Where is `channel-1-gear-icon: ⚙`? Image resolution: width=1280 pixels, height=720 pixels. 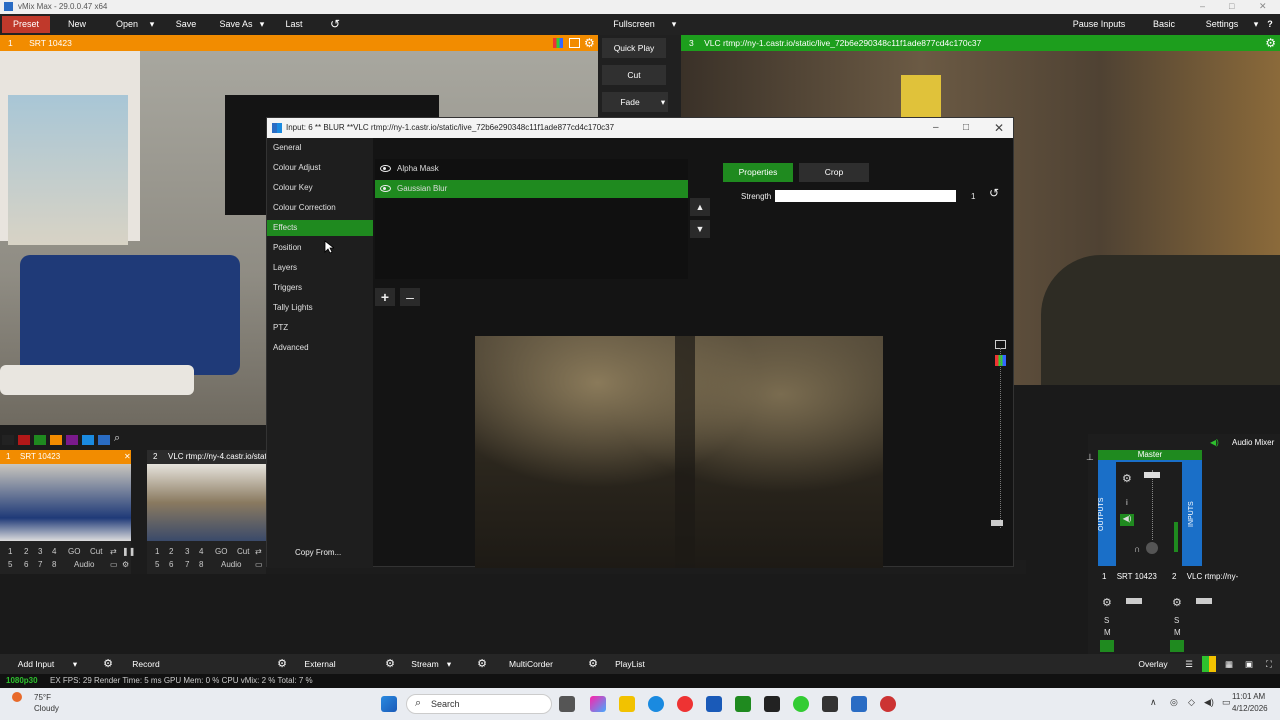 channel-1-gear-icon: ⚙ is located at coordinates (1107, 602).